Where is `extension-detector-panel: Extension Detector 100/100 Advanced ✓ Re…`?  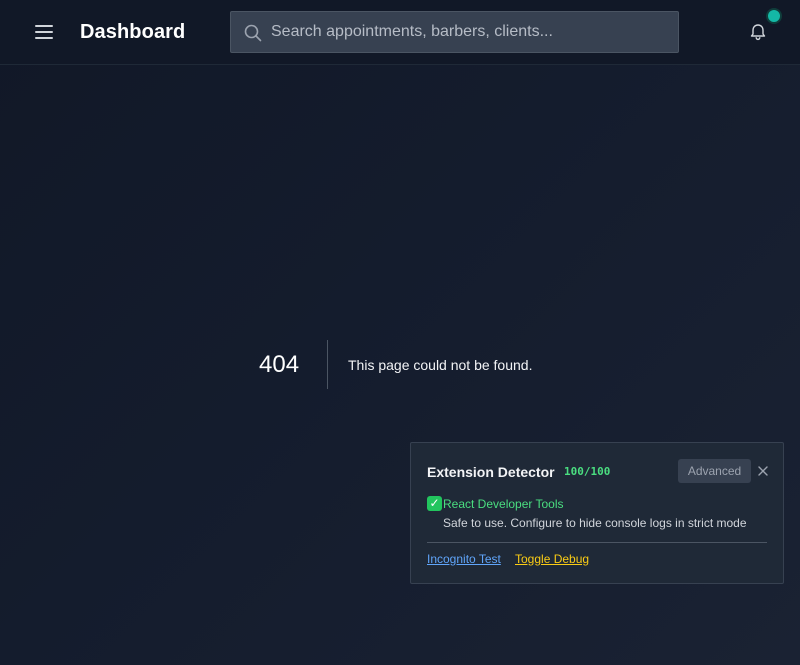
extension-detector-panel: Extension Detector 100/100 Advanced ✓ Re… is located at coordinates (597, 513).